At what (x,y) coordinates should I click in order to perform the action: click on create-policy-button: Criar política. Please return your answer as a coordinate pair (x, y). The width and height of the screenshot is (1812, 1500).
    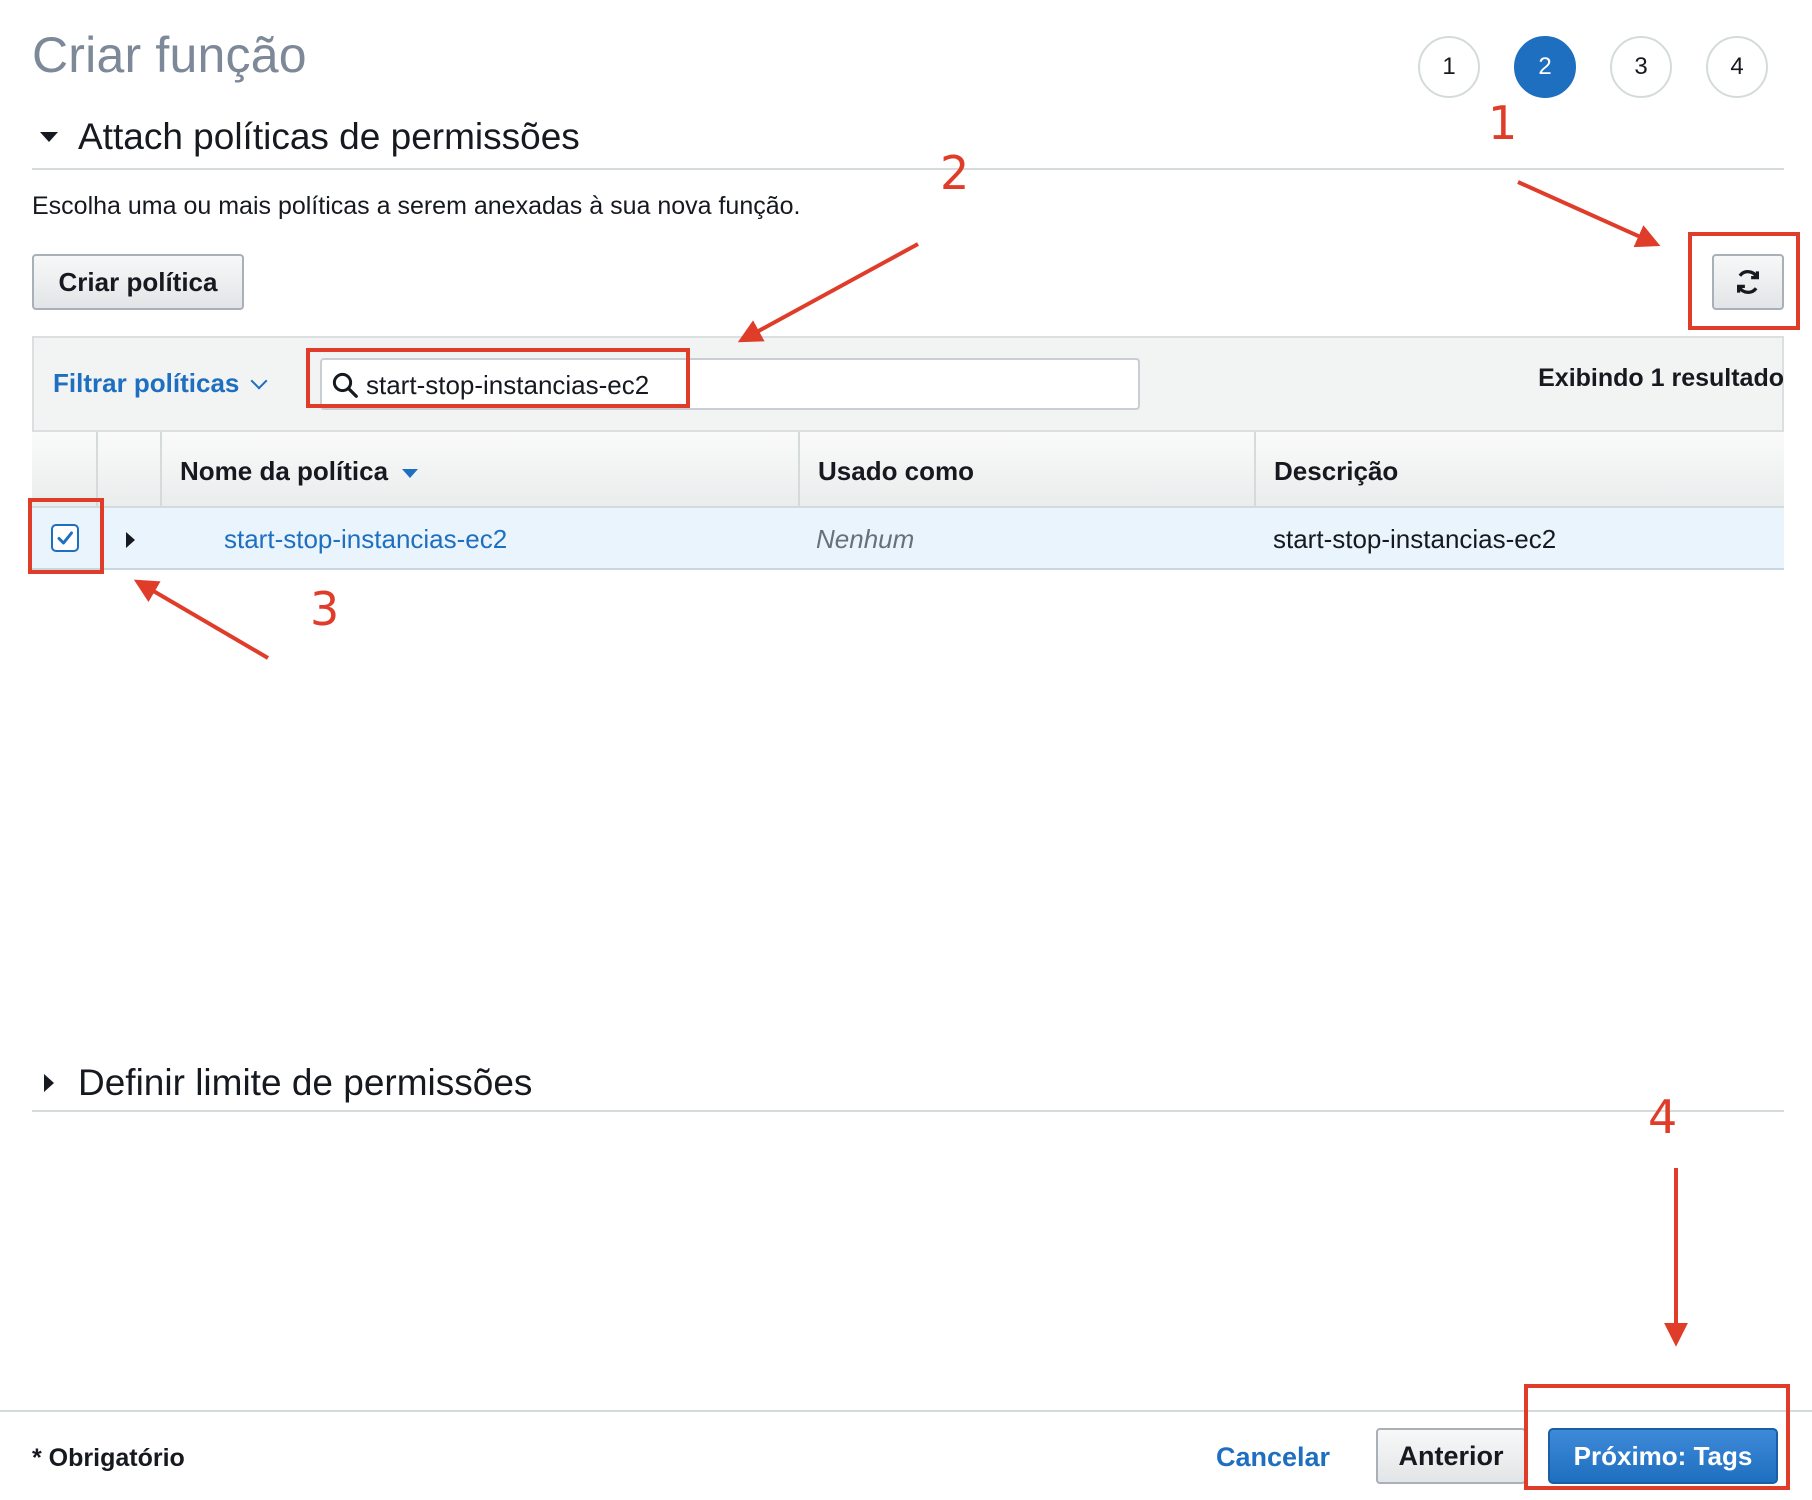
    Looking at the image, I should click on (138, 282).